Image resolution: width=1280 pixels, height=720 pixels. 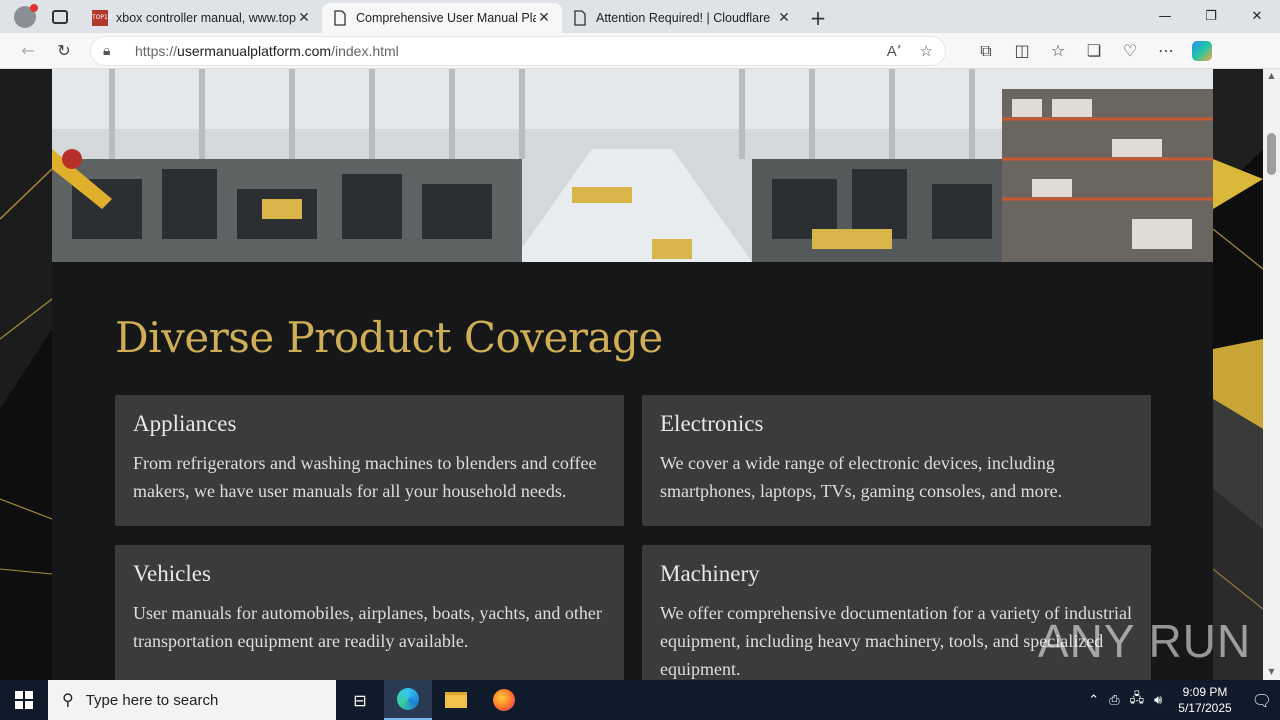 I want to click on restore-button: ❐, so click(x=1211, y=16).